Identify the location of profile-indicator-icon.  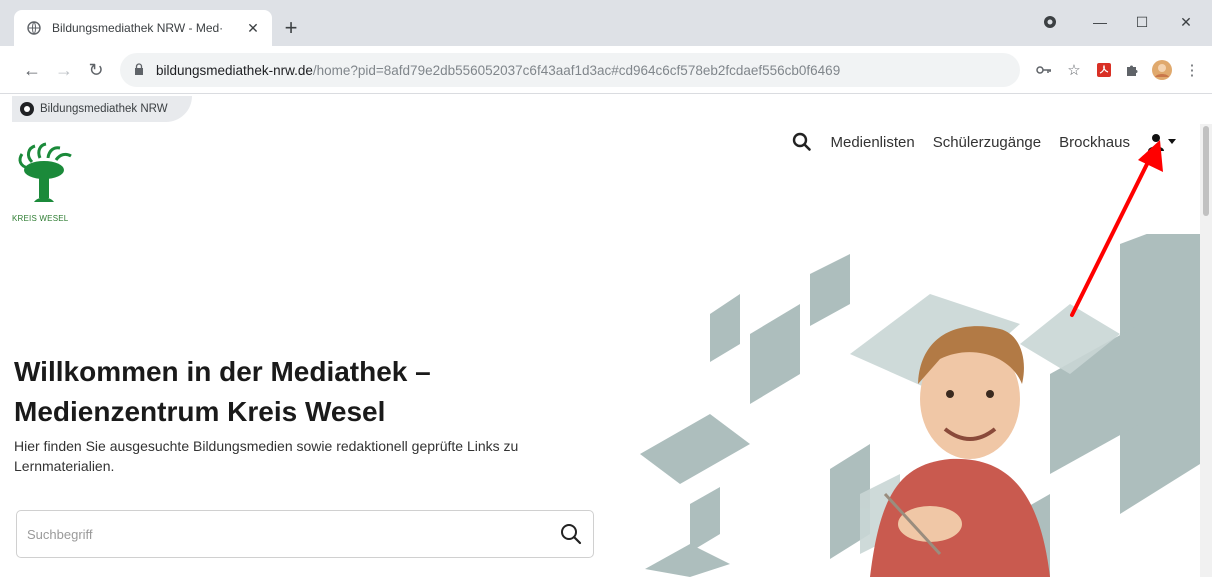
(1050, 22).